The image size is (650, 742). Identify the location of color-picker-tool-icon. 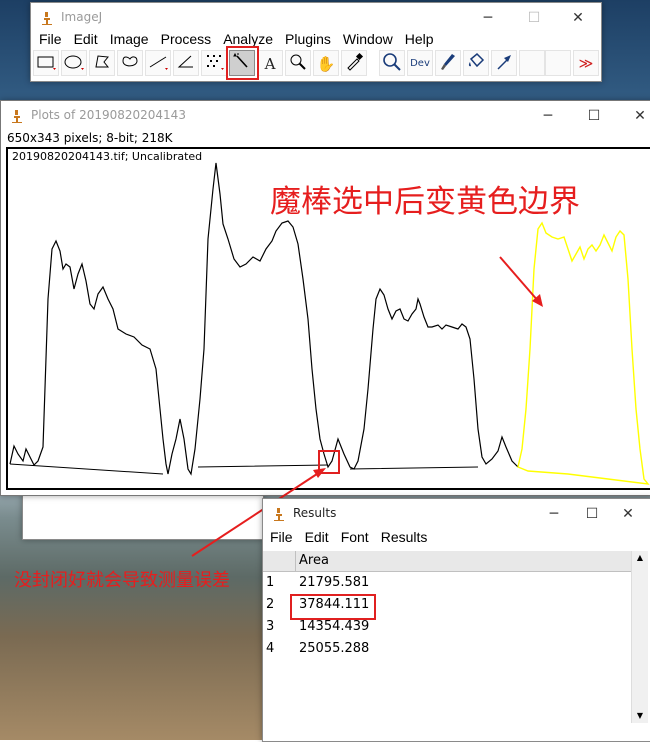
(354, 63).